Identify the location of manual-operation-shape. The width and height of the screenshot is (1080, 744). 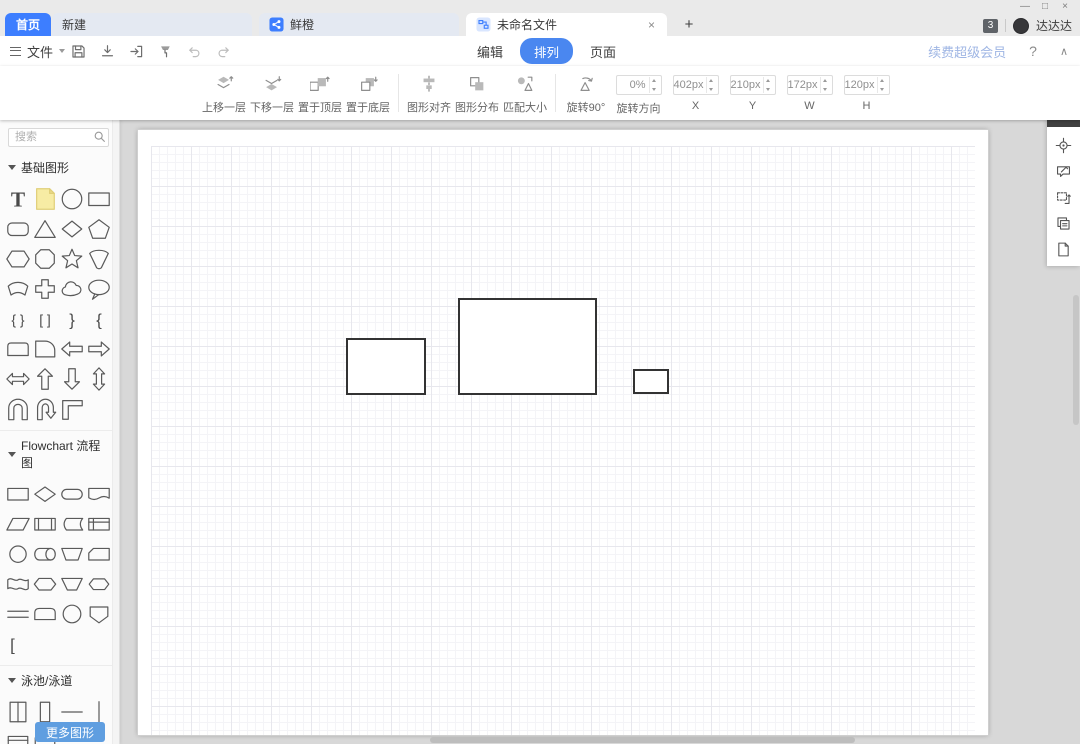
(71, 554).